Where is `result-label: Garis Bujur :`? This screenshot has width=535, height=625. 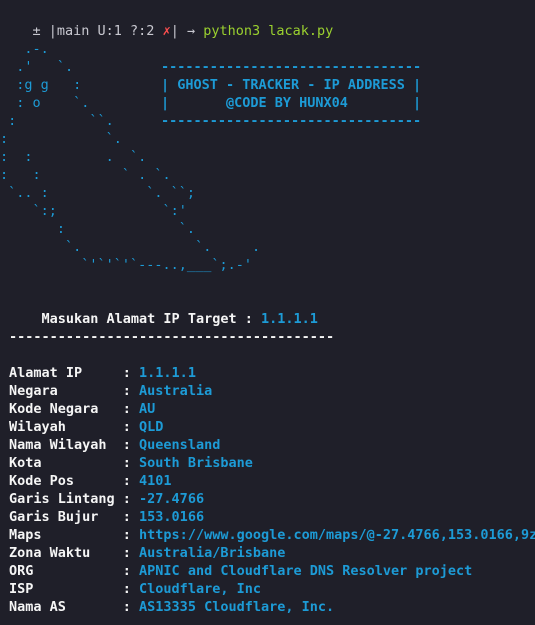 result-label: Garis Bujur : is located at coordinates (74, 517).